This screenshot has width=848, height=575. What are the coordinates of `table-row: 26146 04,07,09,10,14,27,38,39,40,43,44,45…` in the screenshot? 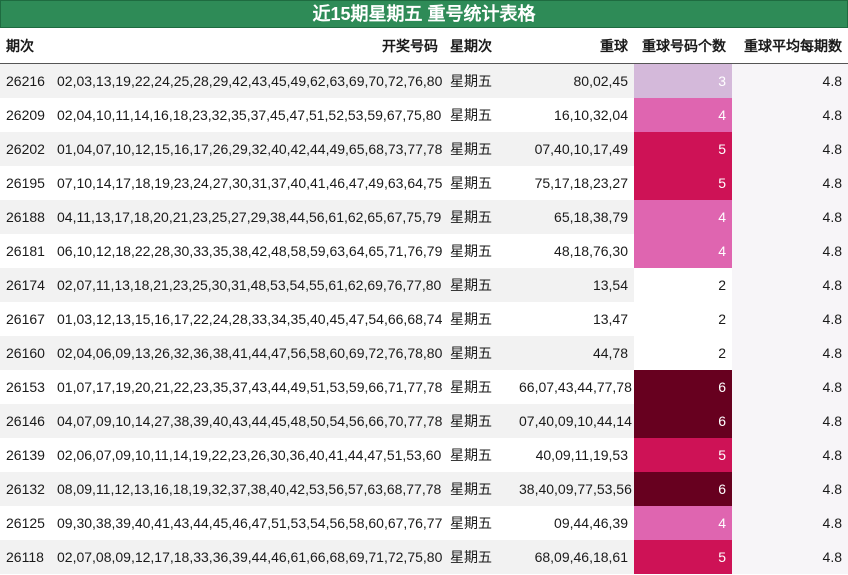 It's located at (424, 421).